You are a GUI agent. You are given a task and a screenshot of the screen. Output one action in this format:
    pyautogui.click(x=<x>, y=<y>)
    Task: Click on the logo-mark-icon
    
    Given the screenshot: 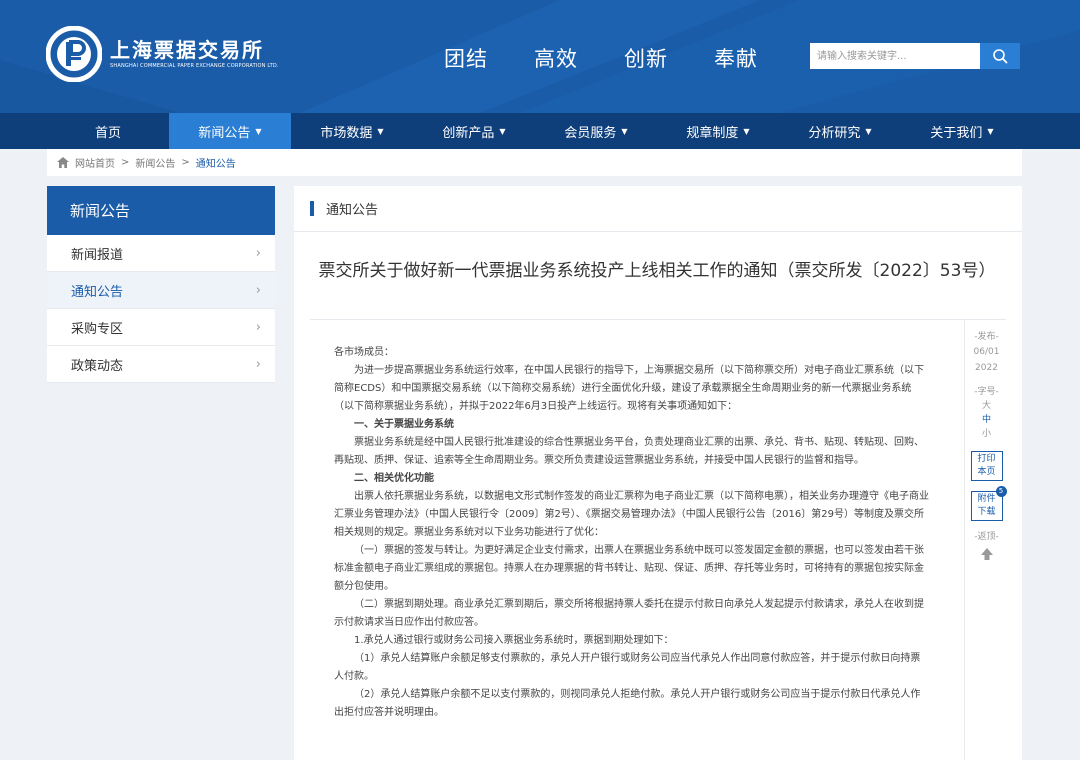 What is the action you would take?
    pyautogui.click(x=74, y=54)
    